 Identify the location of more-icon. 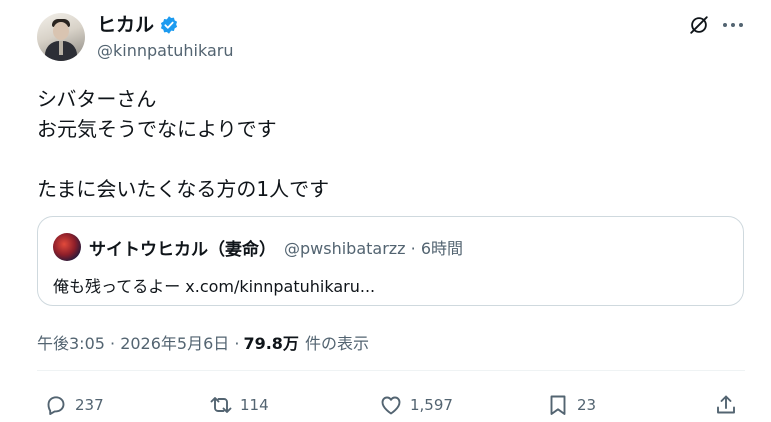
(733, 25).